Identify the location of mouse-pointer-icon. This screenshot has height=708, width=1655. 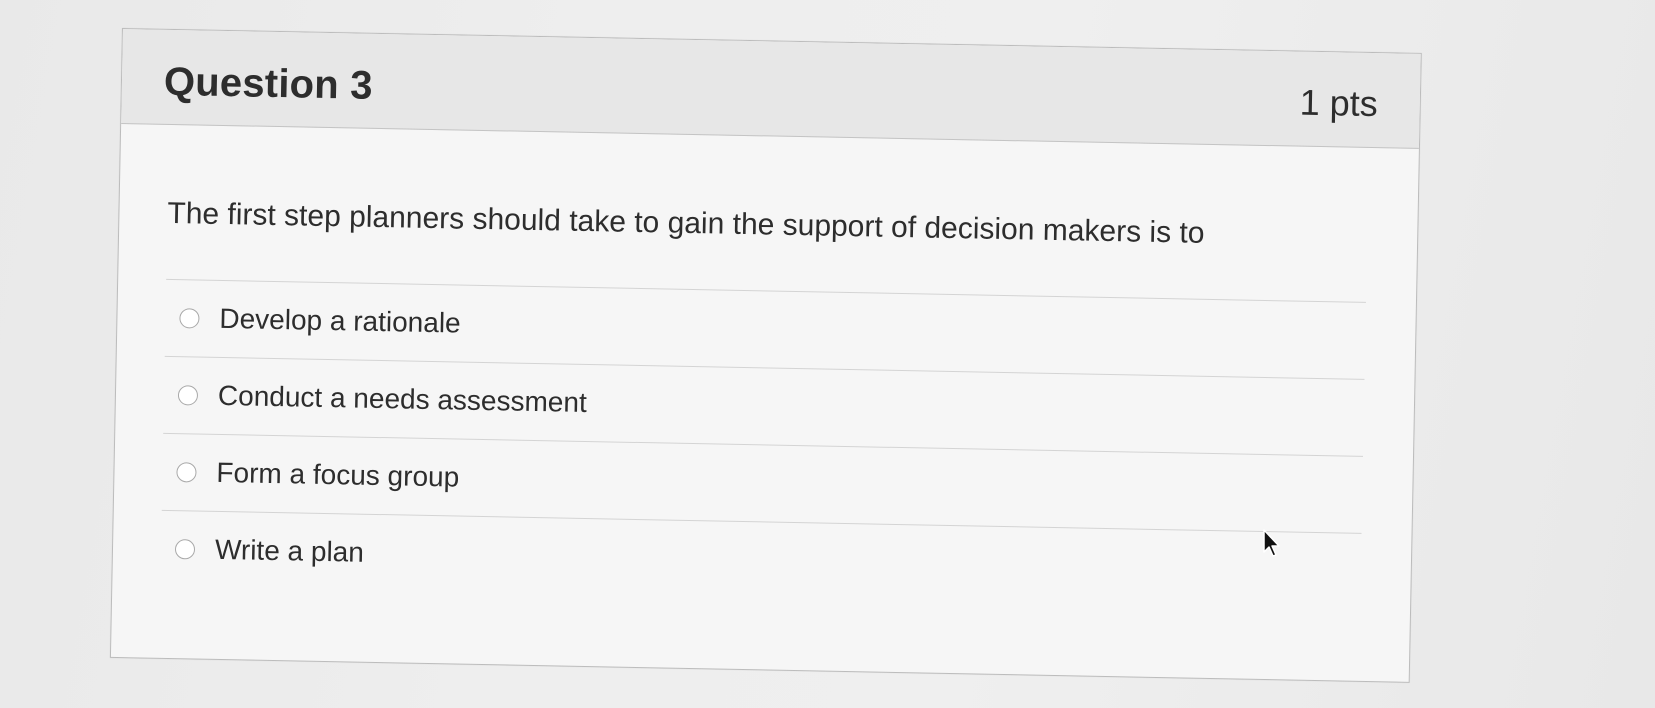
(1271, 543).